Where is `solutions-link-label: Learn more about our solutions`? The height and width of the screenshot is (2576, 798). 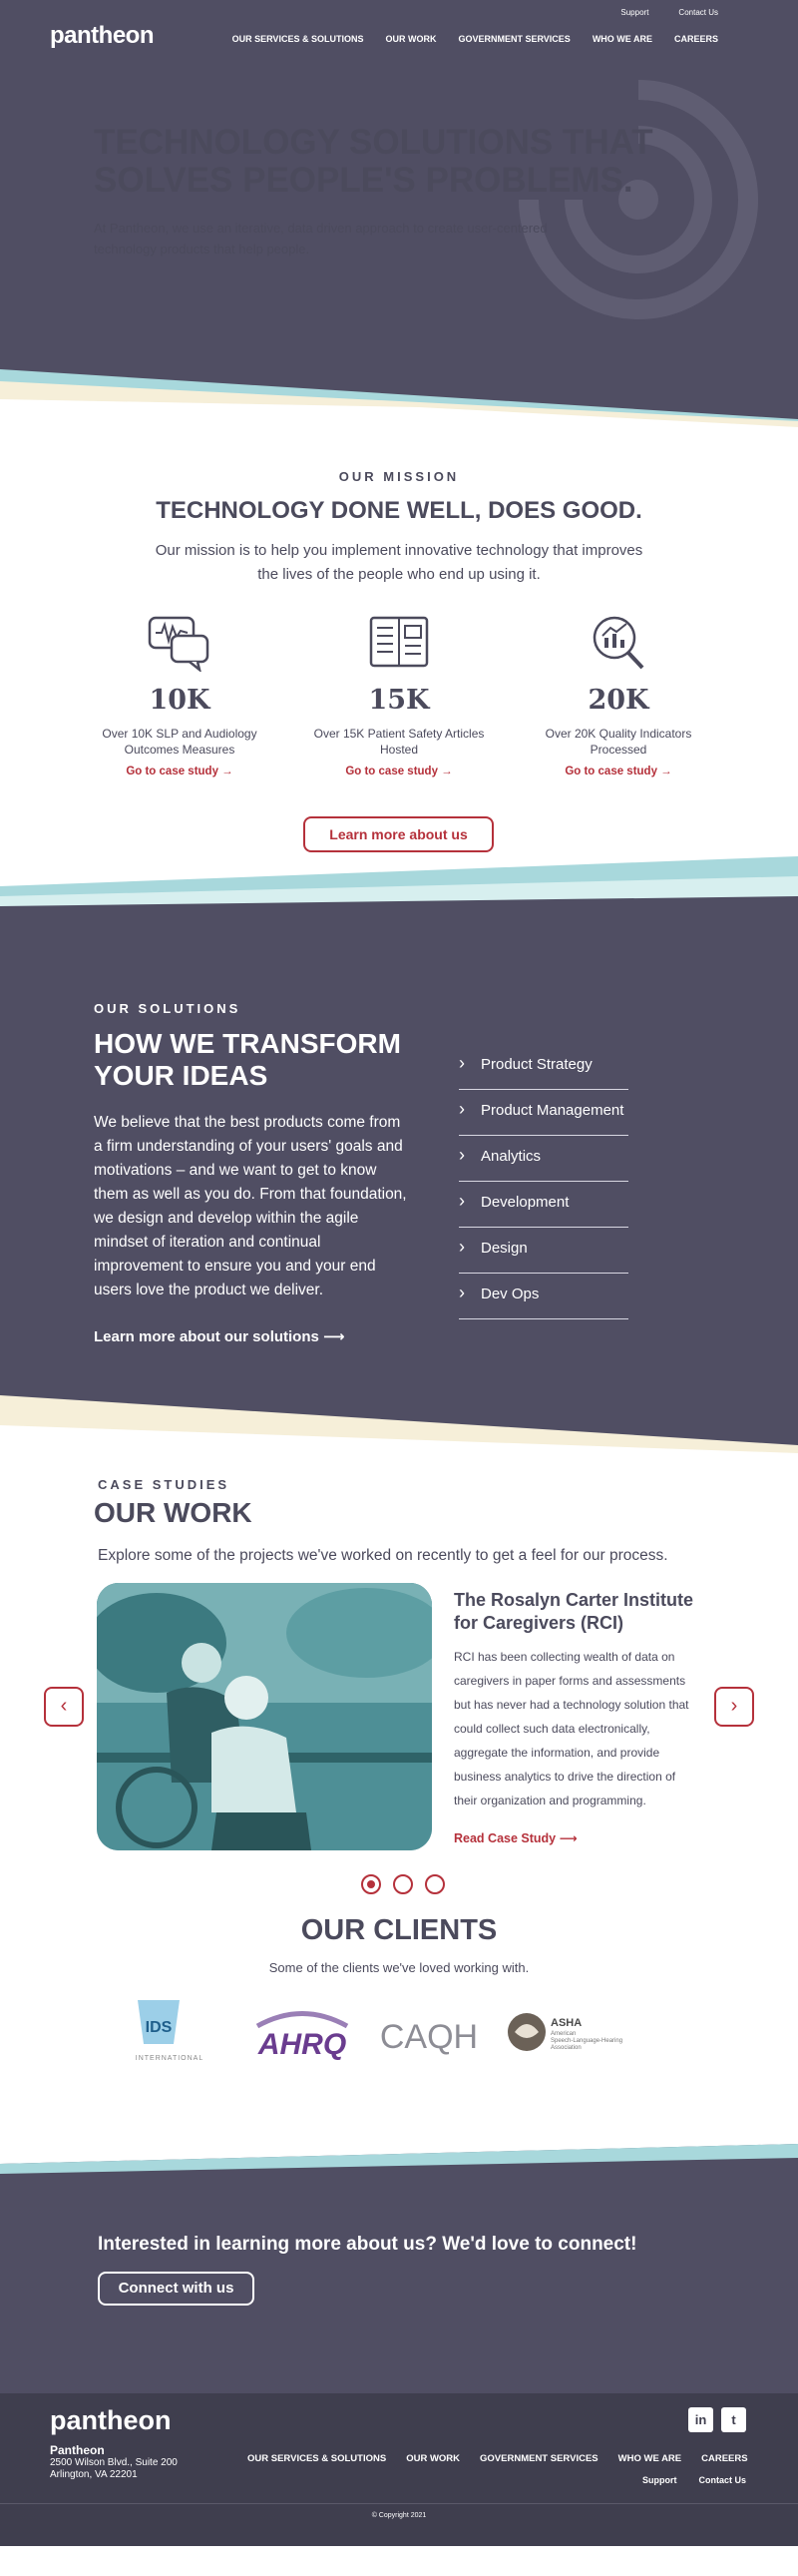
solutions-link-label: Learn more about our solutions is located at coordinates (206, 1337).